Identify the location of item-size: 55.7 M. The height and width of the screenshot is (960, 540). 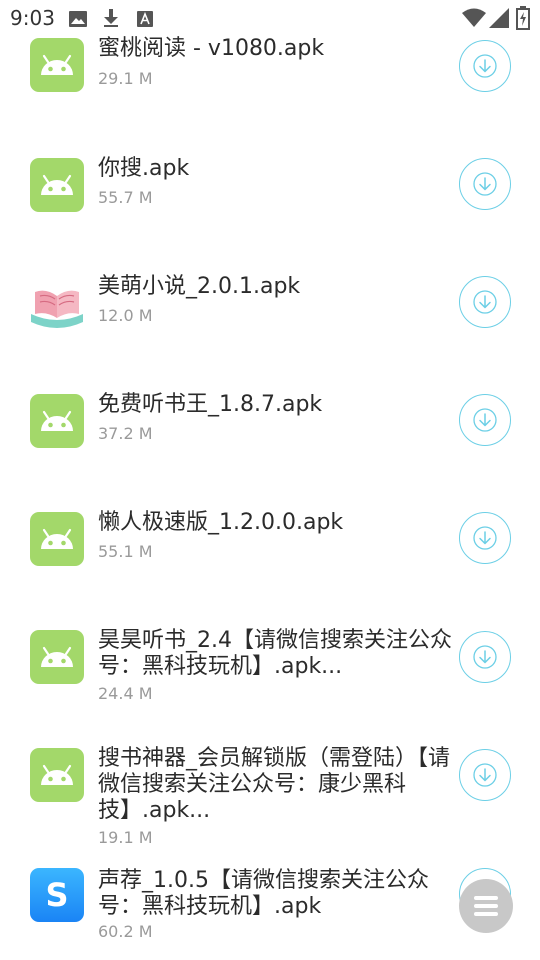
(125, 197).